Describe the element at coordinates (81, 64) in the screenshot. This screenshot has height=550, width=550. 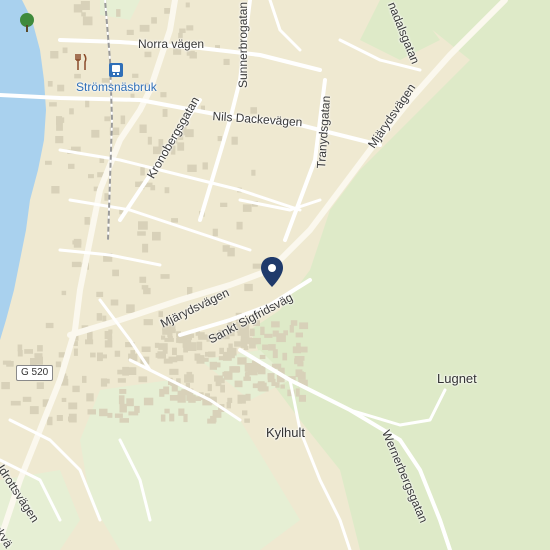
I see `fork-knife-icon` at that location.